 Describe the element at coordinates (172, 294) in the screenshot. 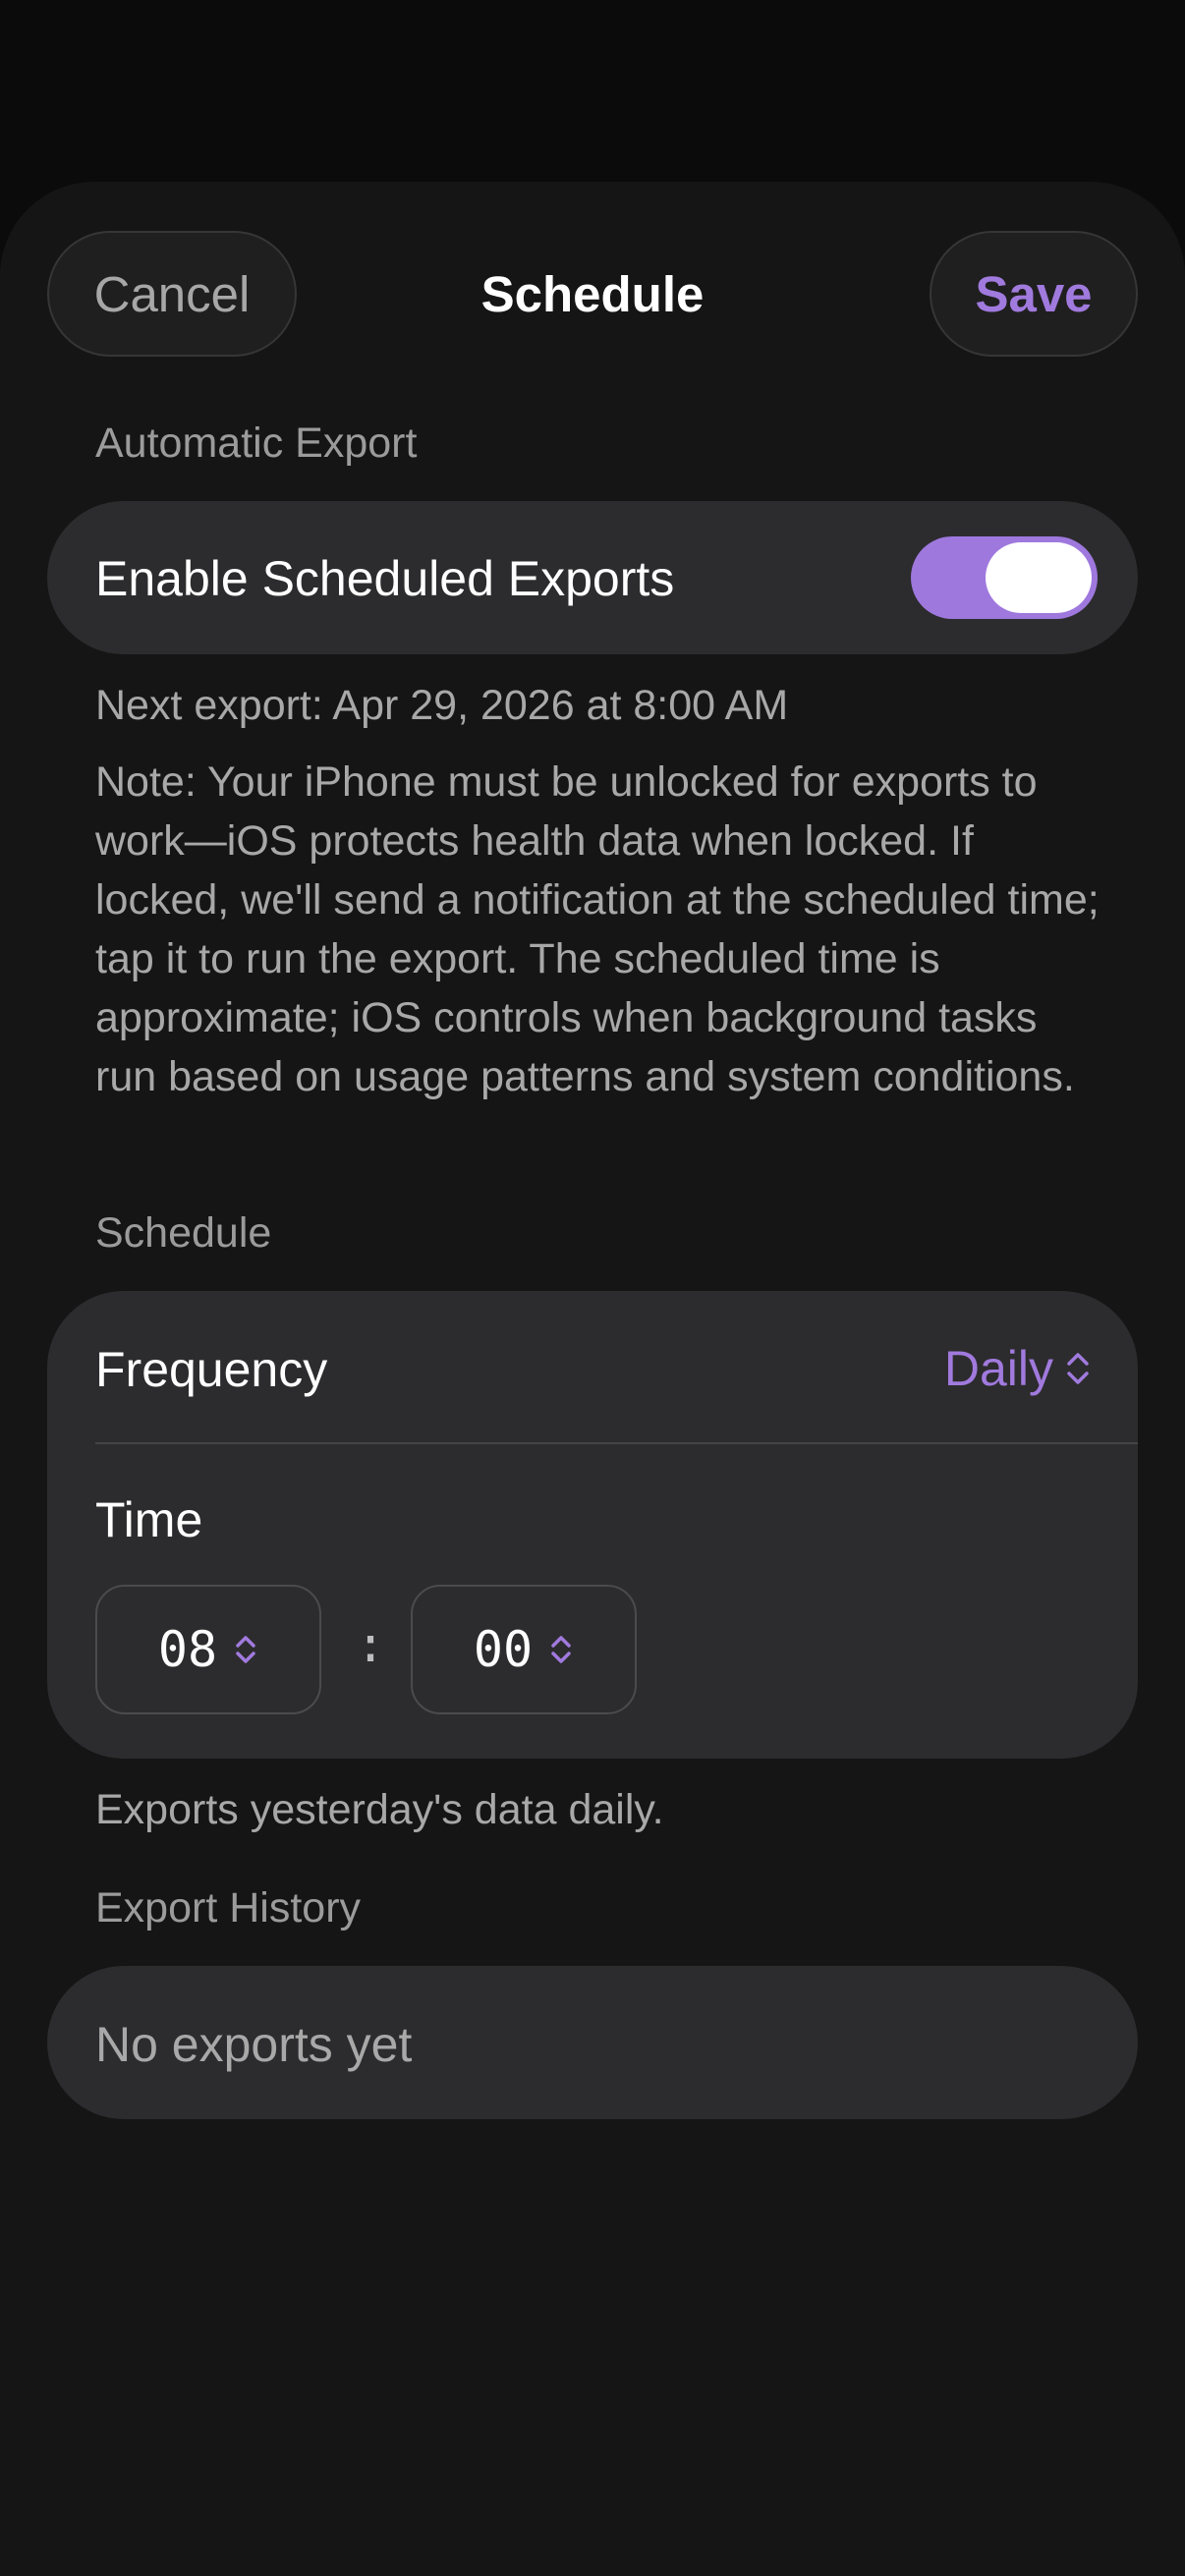

I see `cancel-button: Cancel` at that location.